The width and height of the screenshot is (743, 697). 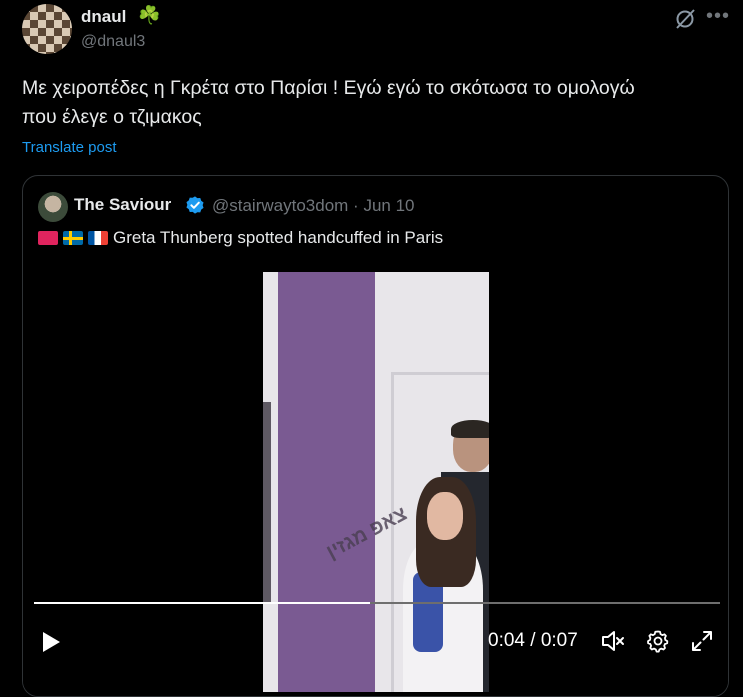 What do you see at coordinates (685, 19) in the screenshot?
I see `grok-icon` at bounding box center [685, 19].